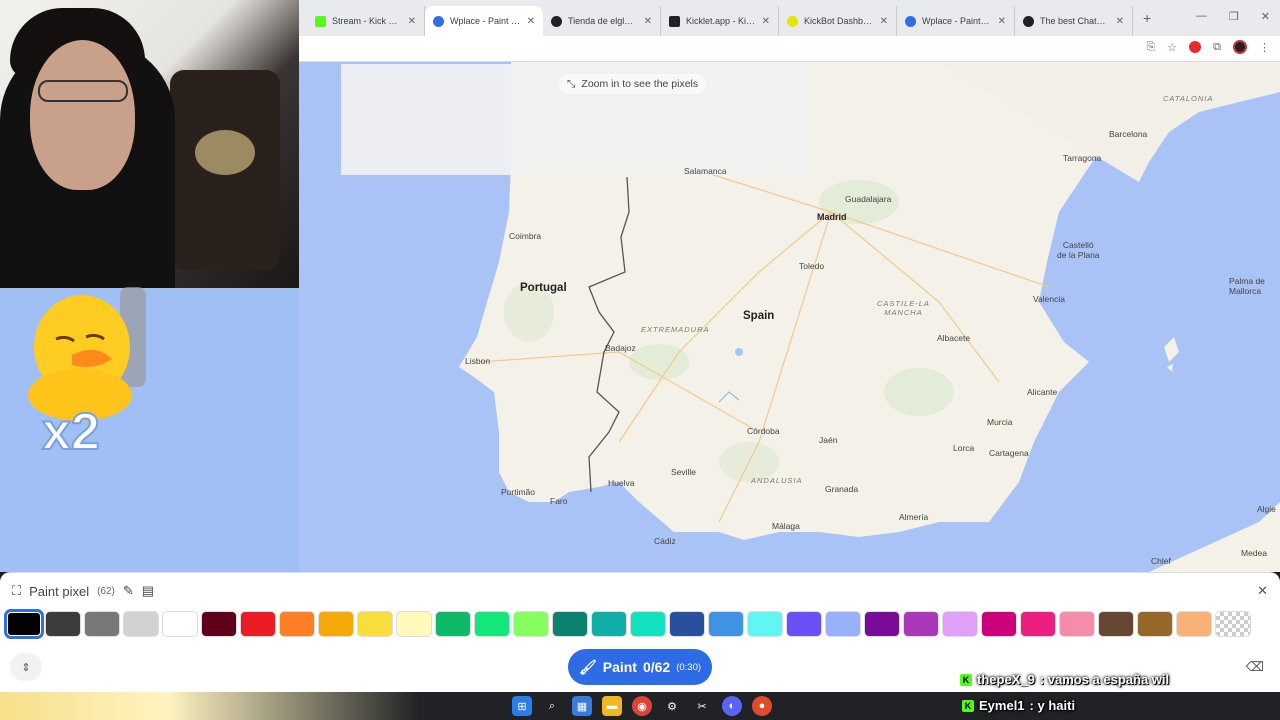  Describe the element at coordinates (1172, 47) in the screenshot. I see `bookmark-star-icon: ☆` at that location.